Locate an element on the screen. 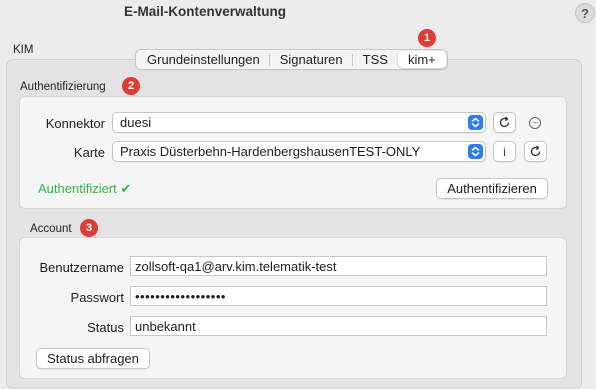 The width and height of the screenshot is (596, 389). tab-bar: Grundeinstellungen Signaturen TSS kim+ is located at coordinates (291, 59).